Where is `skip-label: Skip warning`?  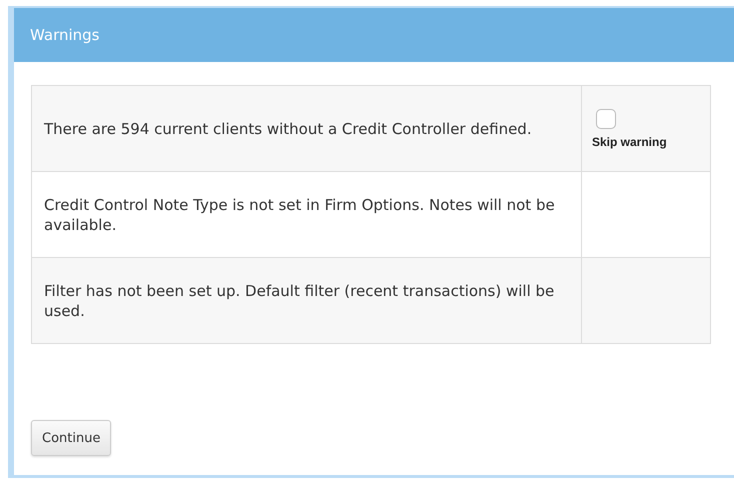 skip-label: Skip warning is located at coordinates (629, 141).